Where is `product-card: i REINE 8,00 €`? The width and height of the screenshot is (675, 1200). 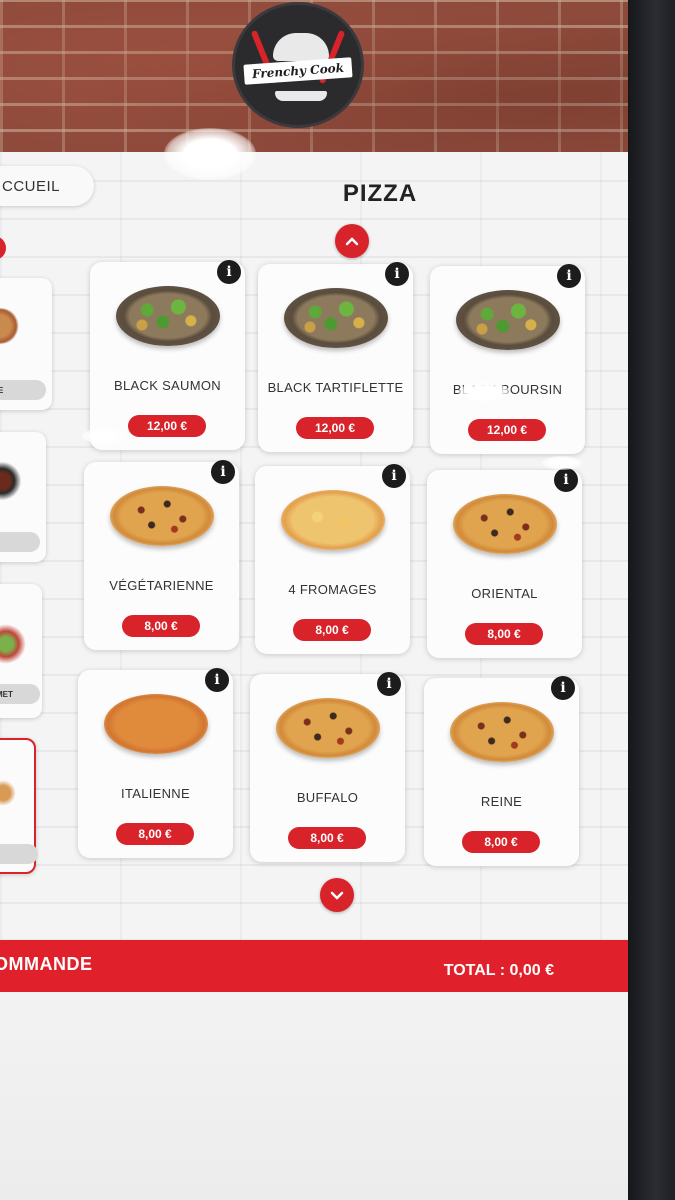 product-card: i REINE 8,00 € is located at coordinates (501, 771).